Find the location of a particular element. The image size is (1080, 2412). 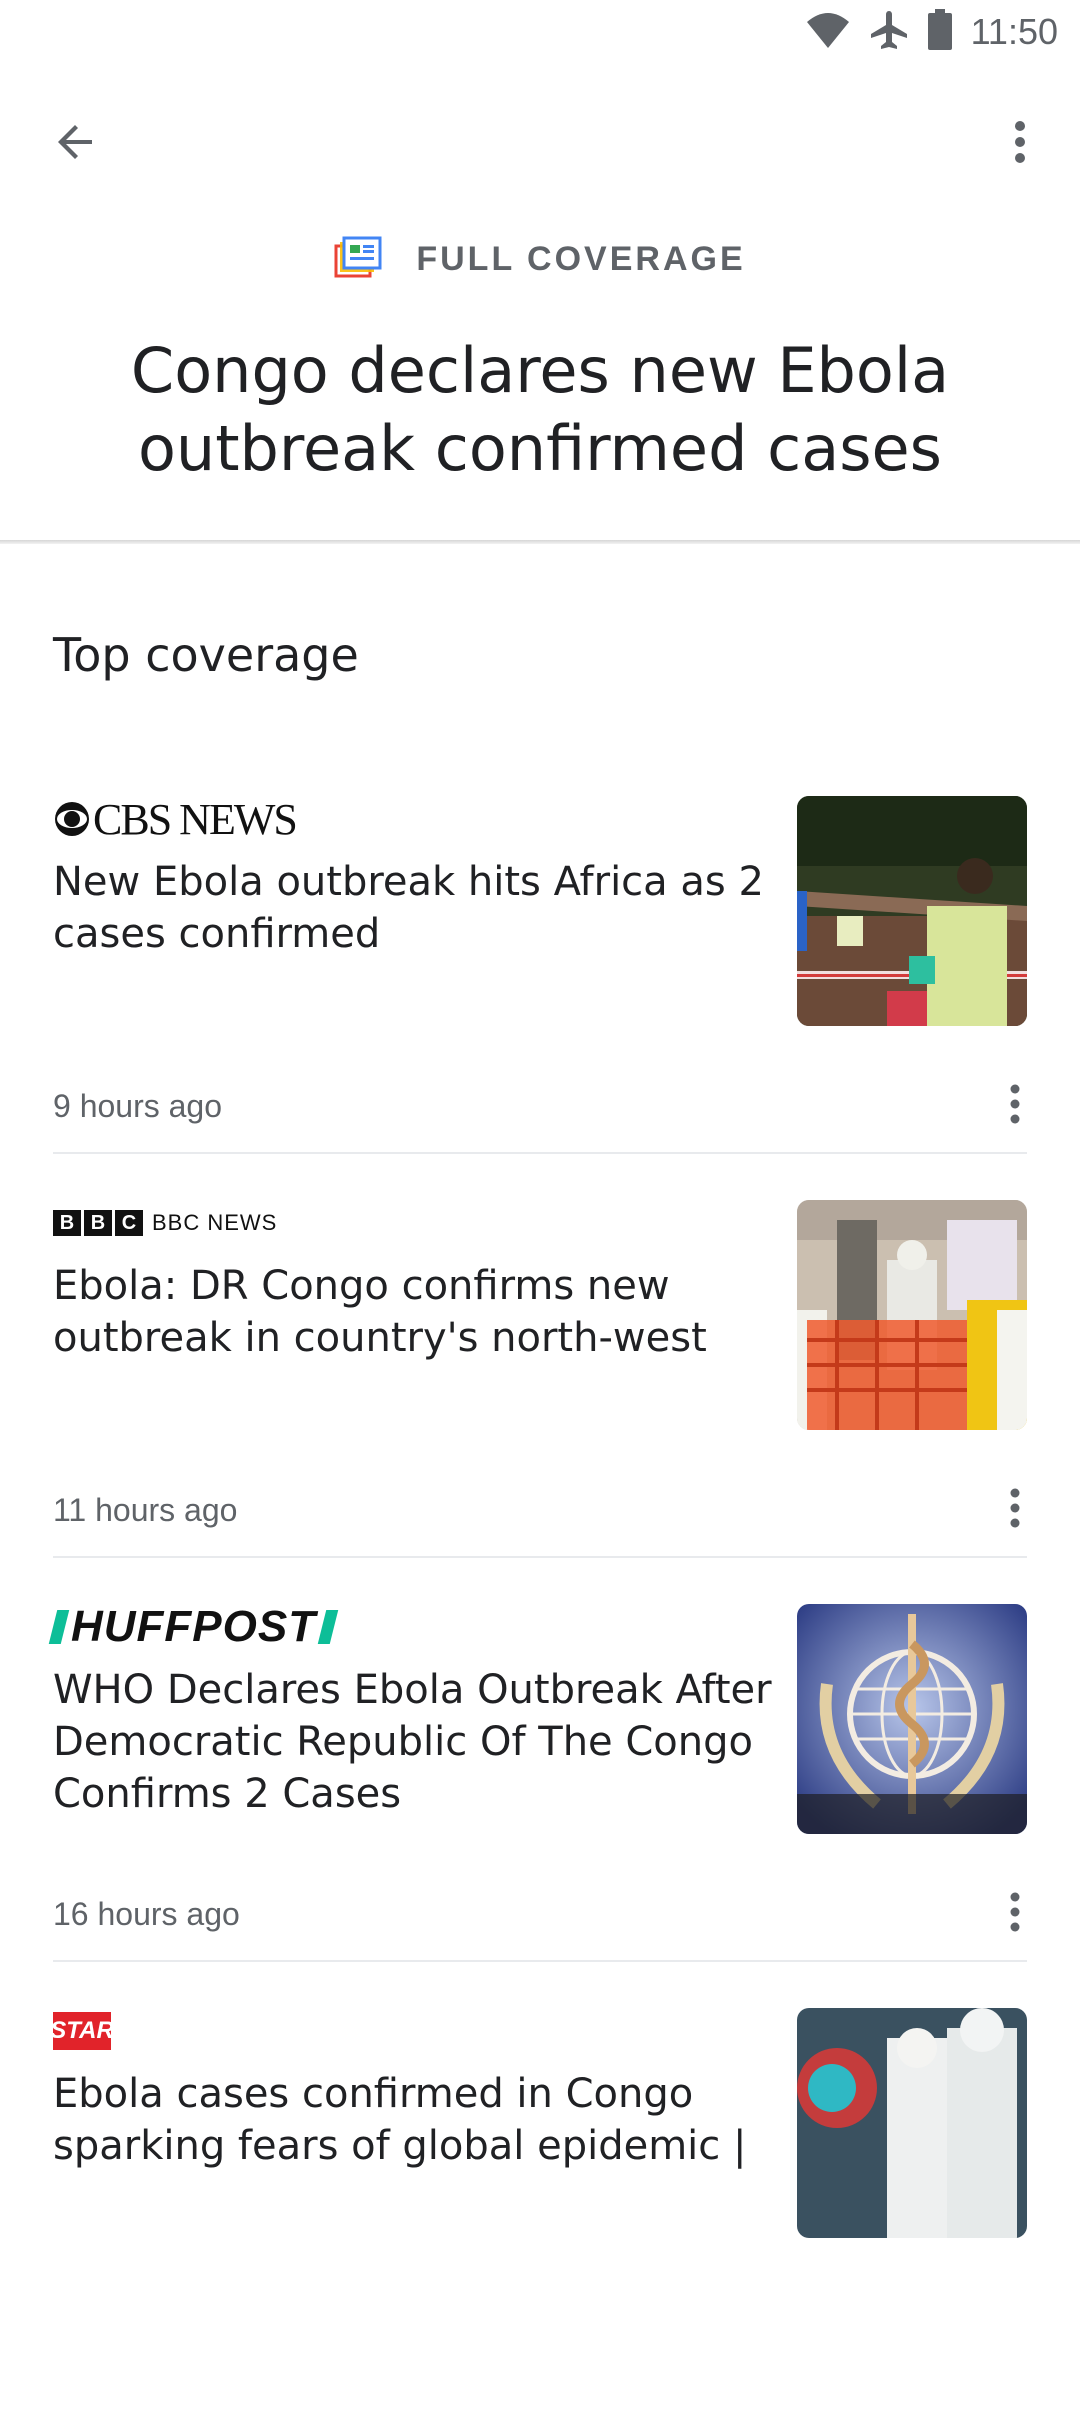

more-options-button is located at coordinates (1020, 144).